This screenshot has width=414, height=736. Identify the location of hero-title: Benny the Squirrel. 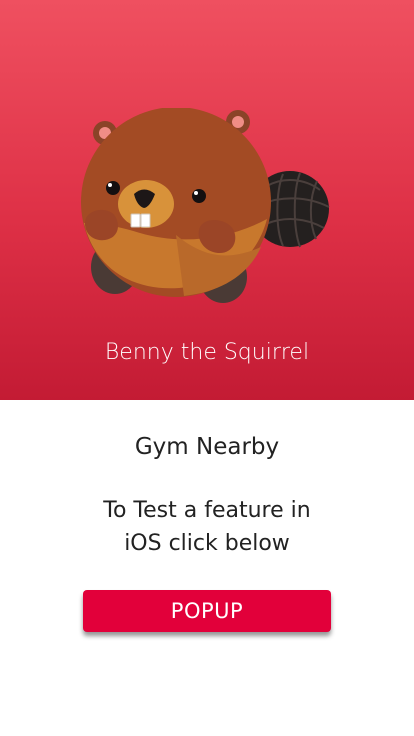
(207, 352).